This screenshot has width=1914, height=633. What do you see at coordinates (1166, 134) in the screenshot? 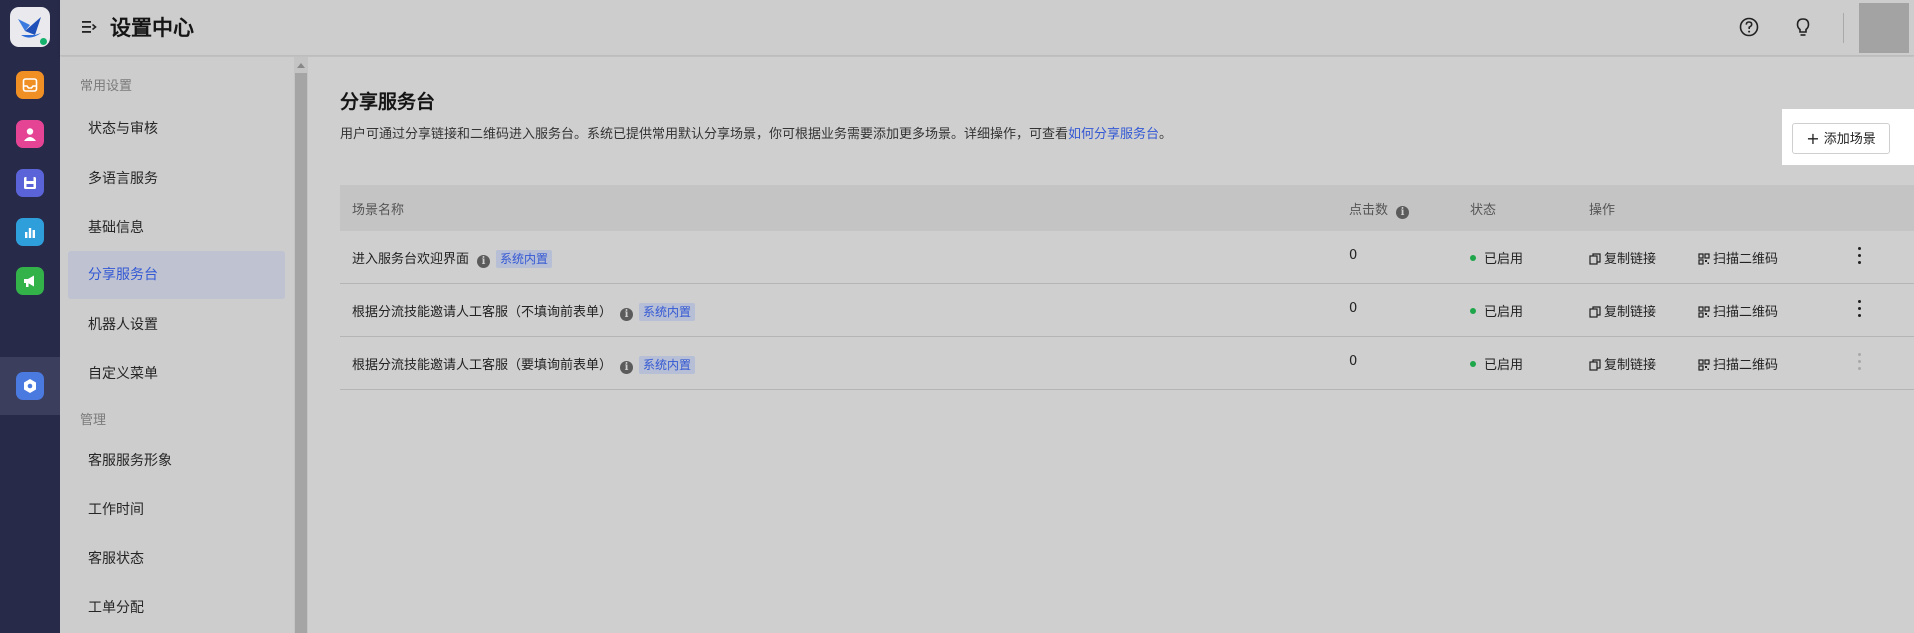
I see `description-end: 。` at bounding box center [1166, 134].